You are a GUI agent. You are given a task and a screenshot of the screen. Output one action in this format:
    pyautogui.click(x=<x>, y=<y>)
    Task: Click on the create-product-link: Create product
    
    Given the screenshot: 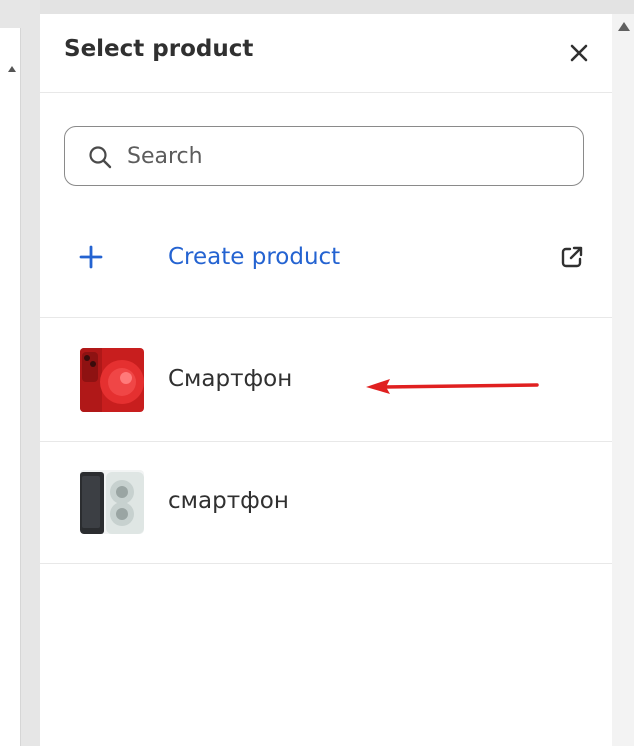 What is the action you would take?
    pyautogui.click(x=254, y=257)
    